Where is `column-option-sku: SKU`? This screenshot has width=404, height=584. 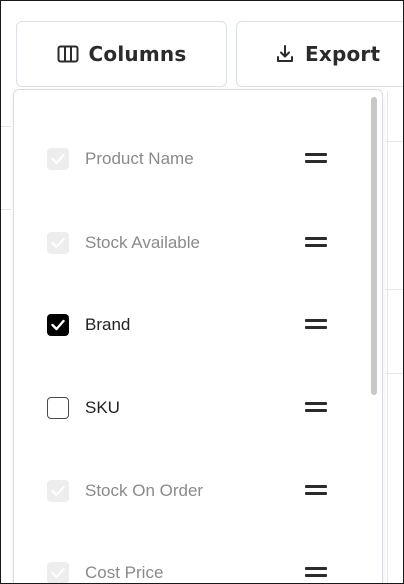
column-option-sku: SKU is located at coordinates (197, 408).